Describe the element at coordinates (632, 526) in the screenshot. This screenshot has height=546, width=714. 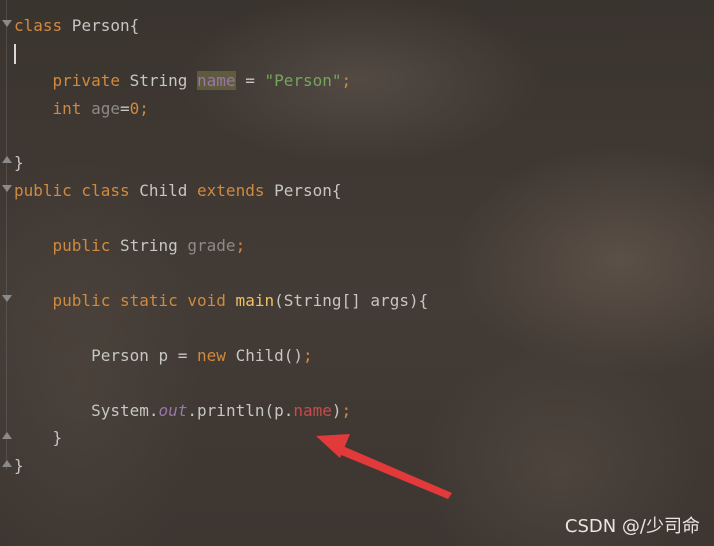
I see `watermark-text: CSDN @/少司命` at that location.